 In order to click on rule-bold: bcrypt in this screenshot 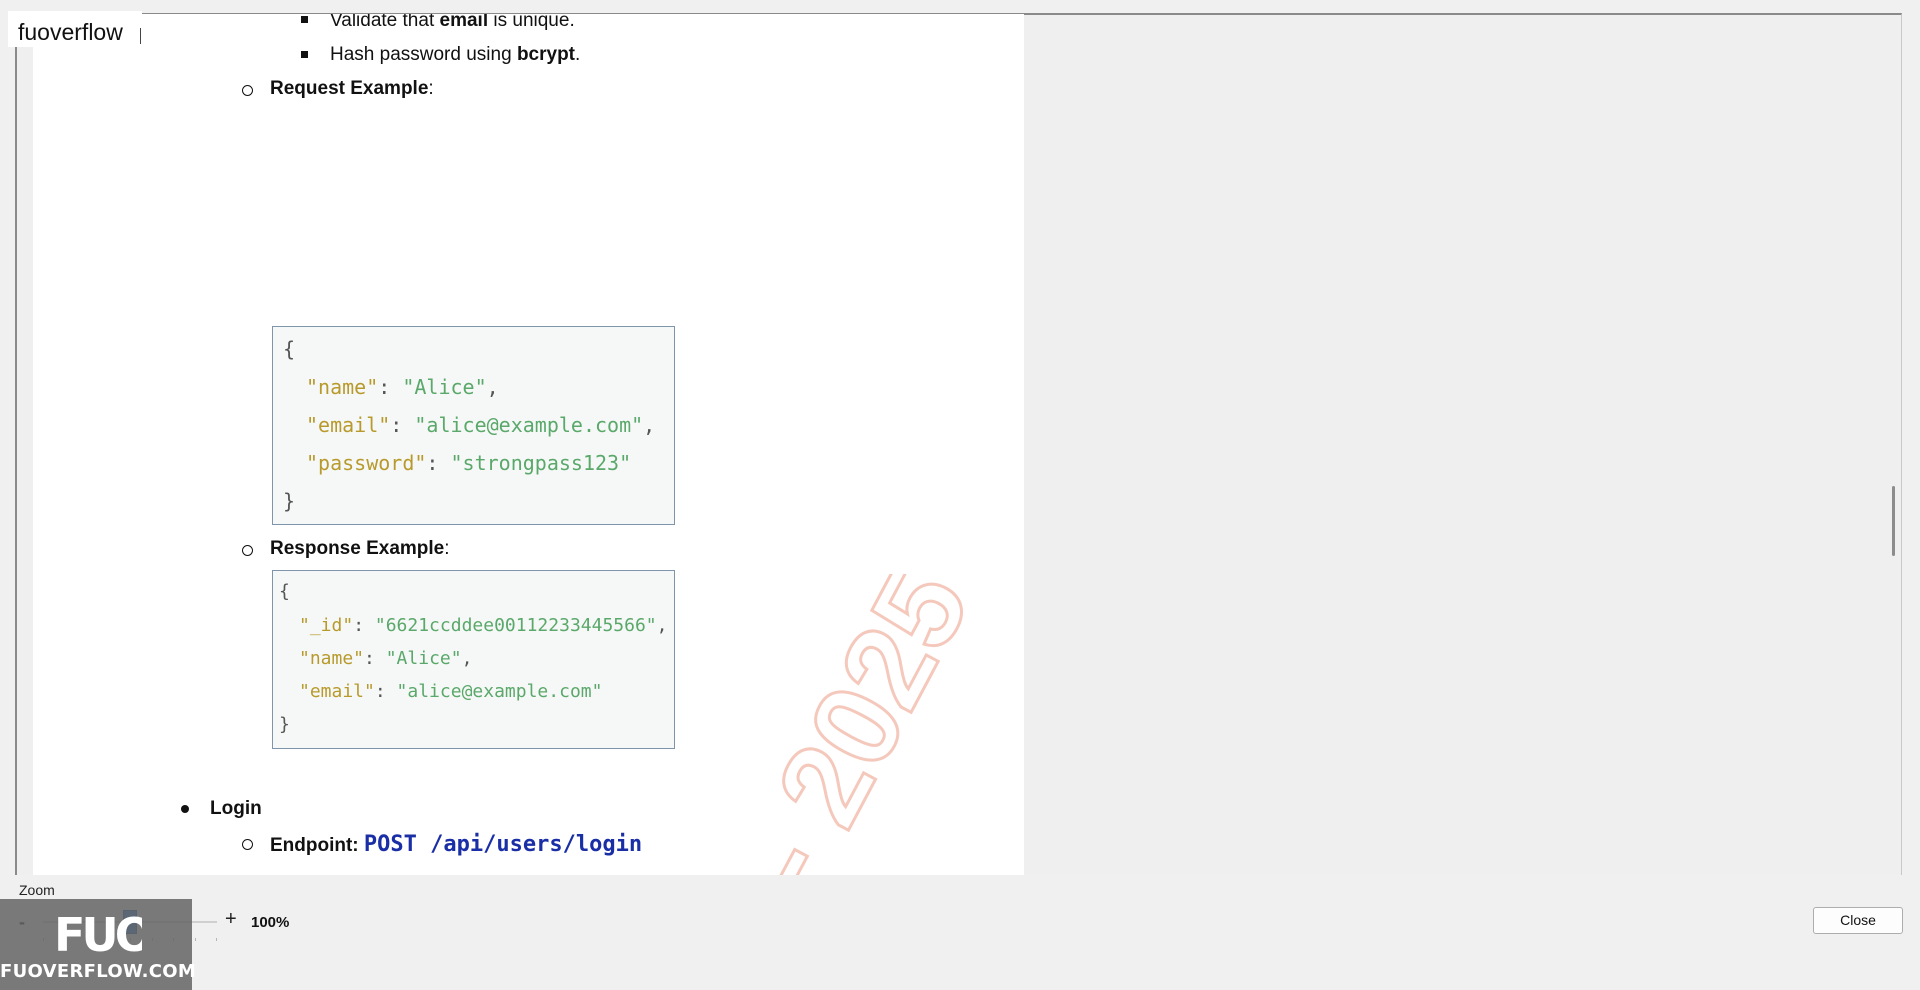, I will do `click(546, 54)`.